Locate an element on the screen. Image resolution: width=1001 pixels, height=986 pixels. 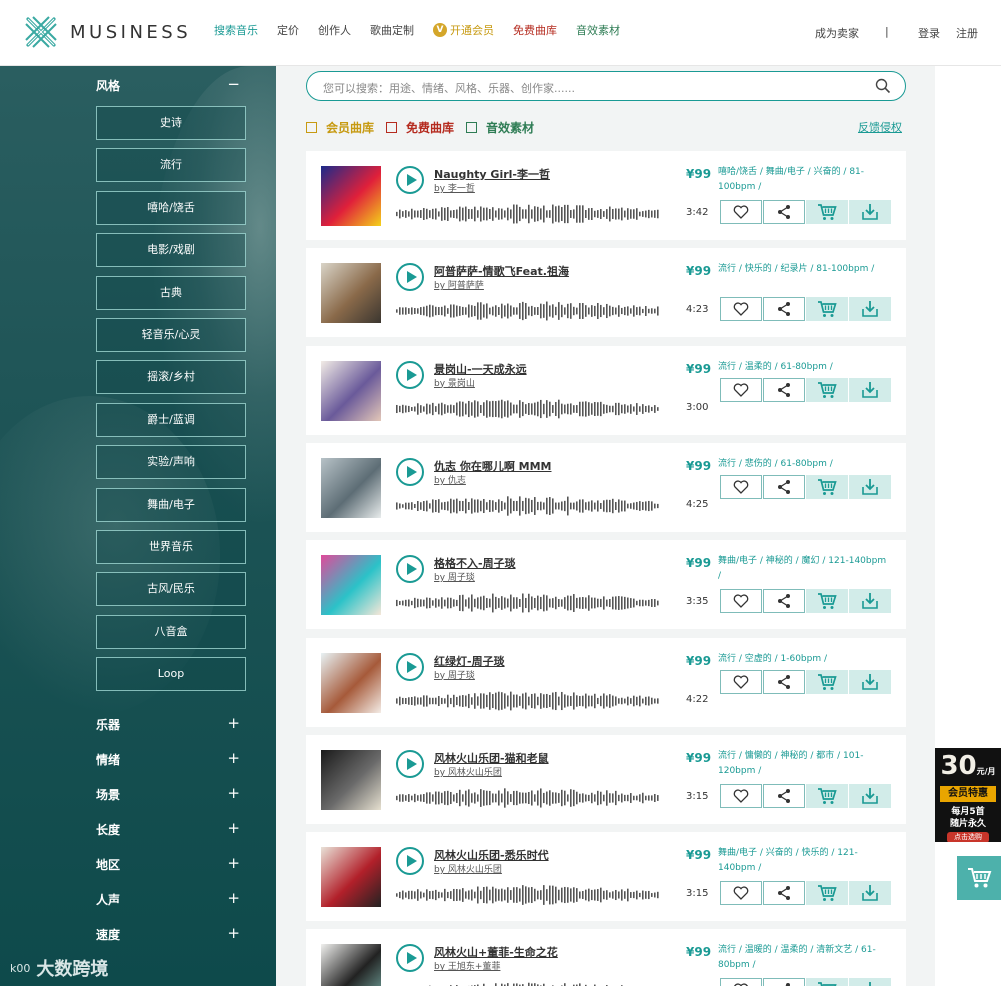
style-option-button: 爵士/蓝调 is located at coordinates (171, 419).